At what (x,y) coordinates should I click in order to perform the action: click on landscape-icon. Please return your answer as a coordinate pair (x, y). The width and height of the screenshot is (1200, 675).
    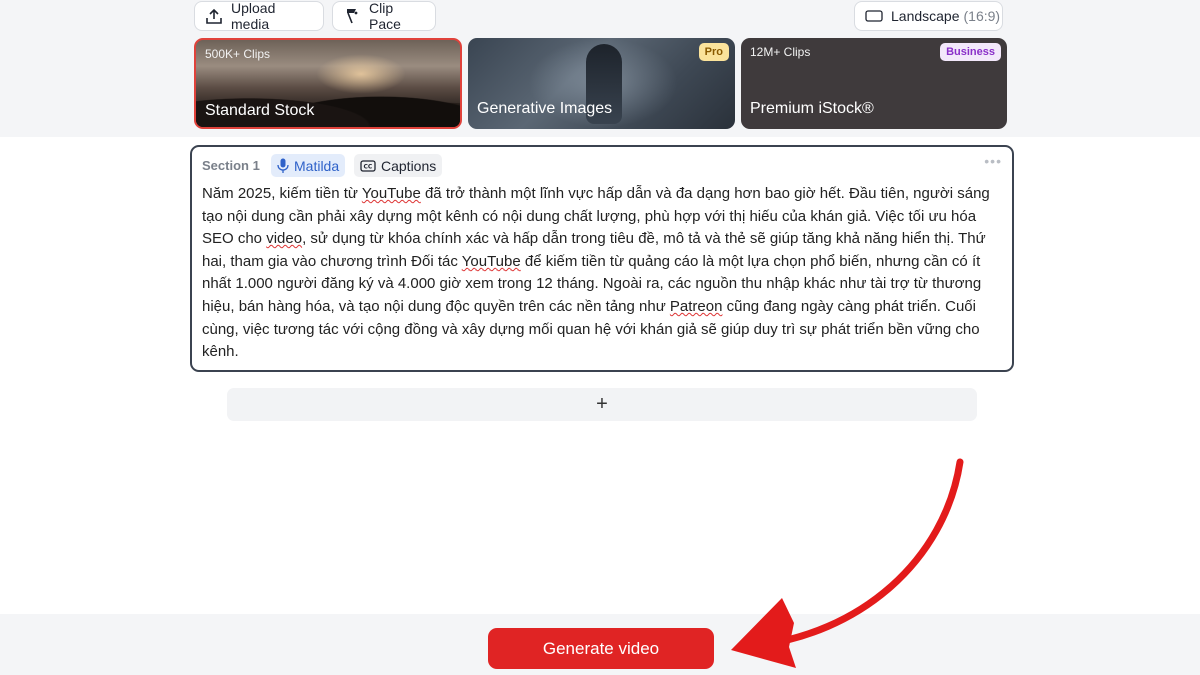
    Looking at the image, I should click on (874, 16).